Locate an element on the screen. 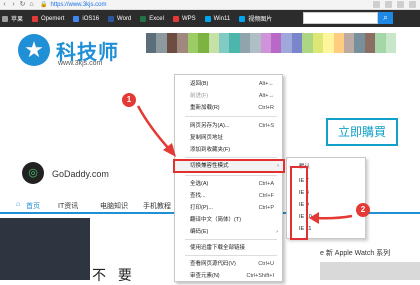  annotation-badge-2: 2 is located at coordinates (363, 210).